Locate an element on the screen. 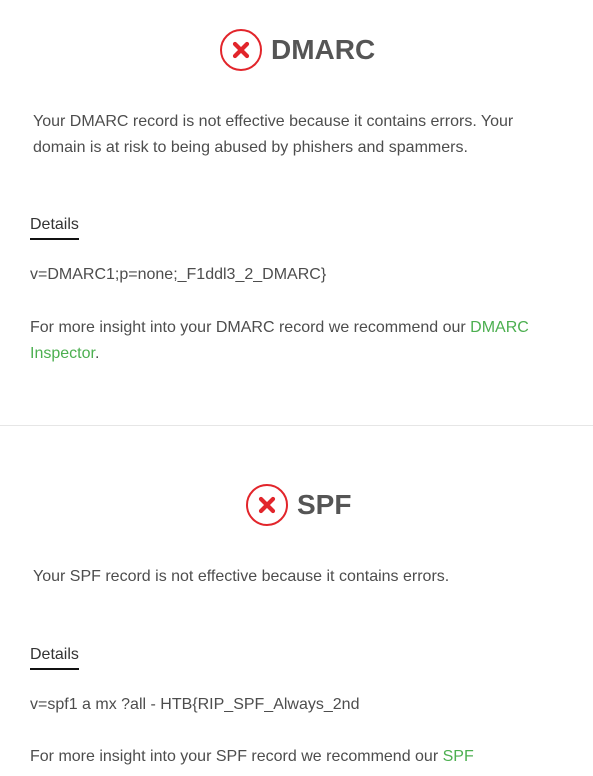  spf-heading: SPF is located at coordinates (298, 505).